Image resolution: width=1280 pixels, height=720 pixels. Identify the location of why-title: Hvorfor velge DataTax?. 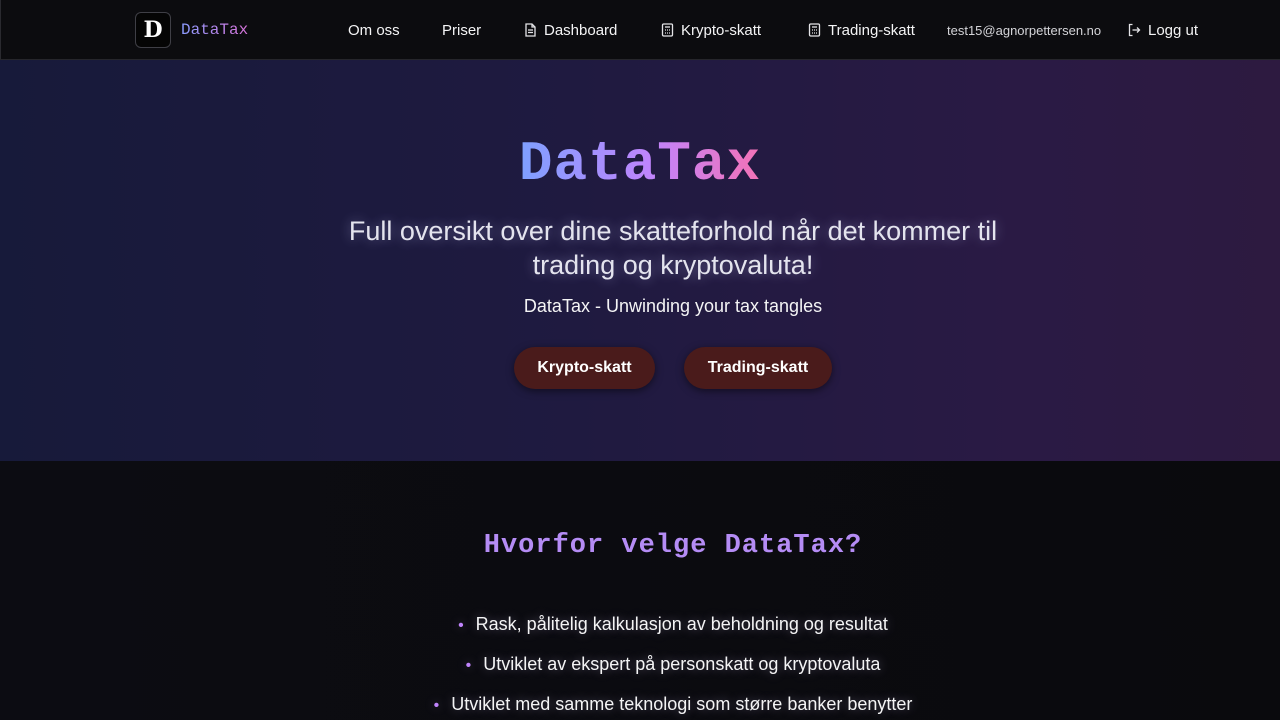
(673, 546).